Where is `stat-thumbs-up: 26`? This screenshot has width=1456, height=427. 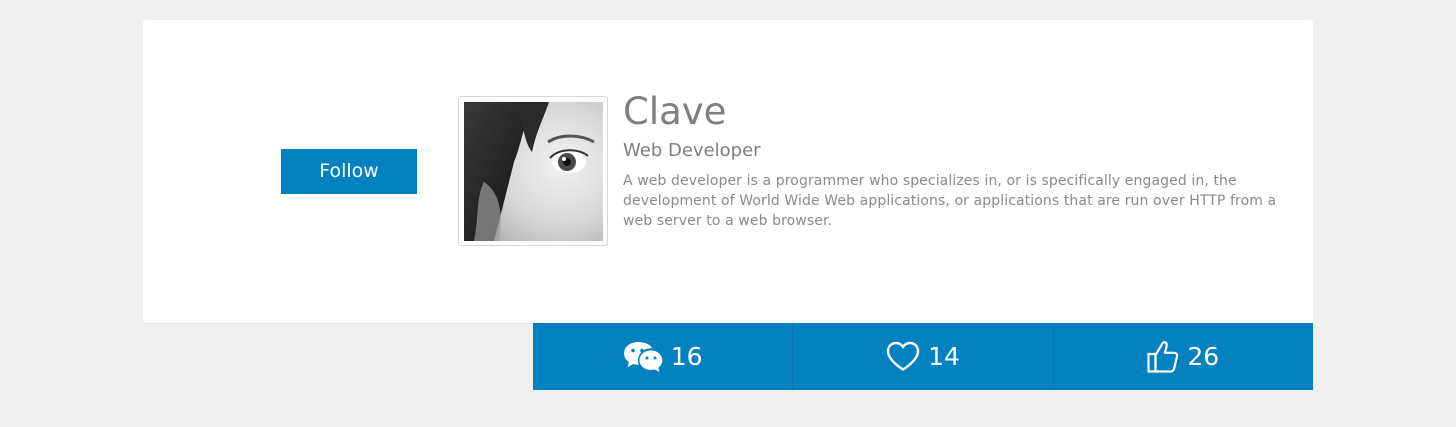
stat-thumbs-up: 26 is located at coordinates (1183, 356).